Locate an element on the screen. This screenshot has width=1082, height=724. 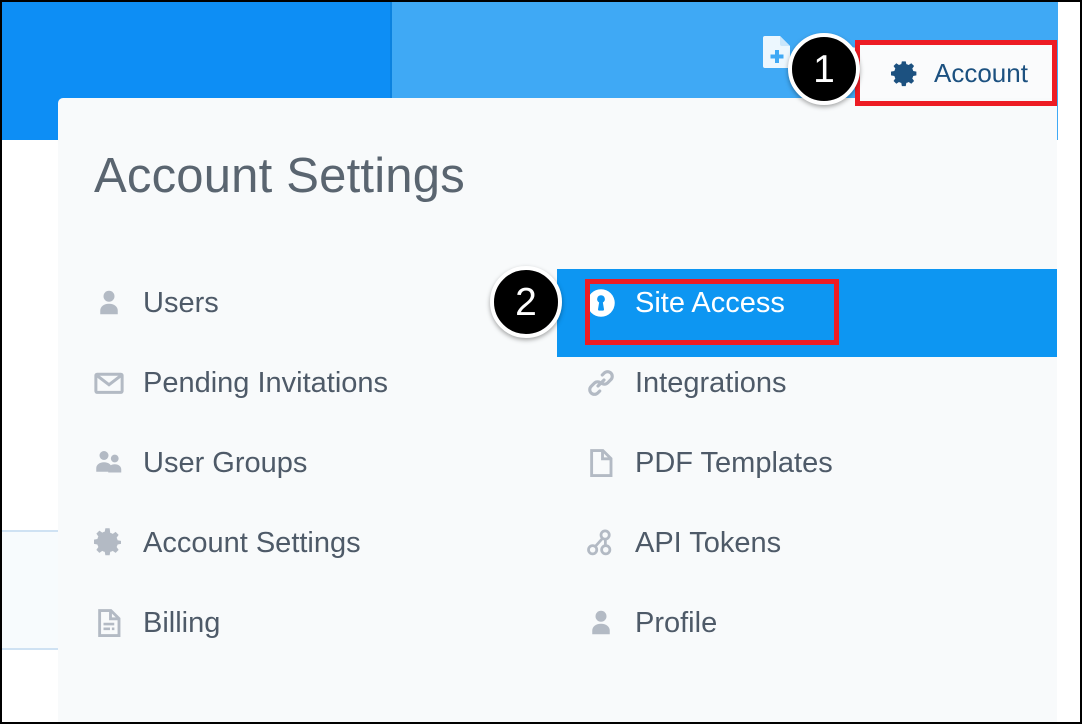
menu-item-pdf-templates: PDF Templates is located at coordinates (709, 463).